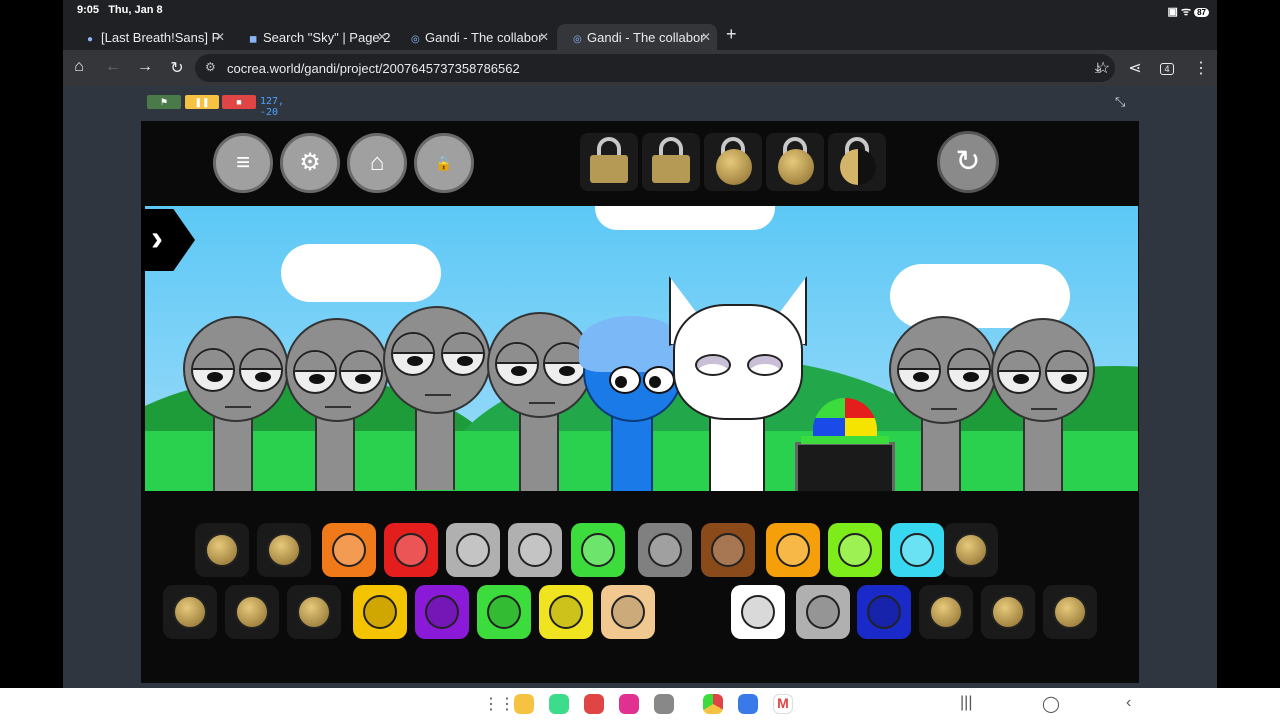 The width and height of the screenshot is (1280, 720). What do you see at coordinates (243, 163) in the screenshot?
I see `menu-icon: ≡` at bounding box center [243, 163].